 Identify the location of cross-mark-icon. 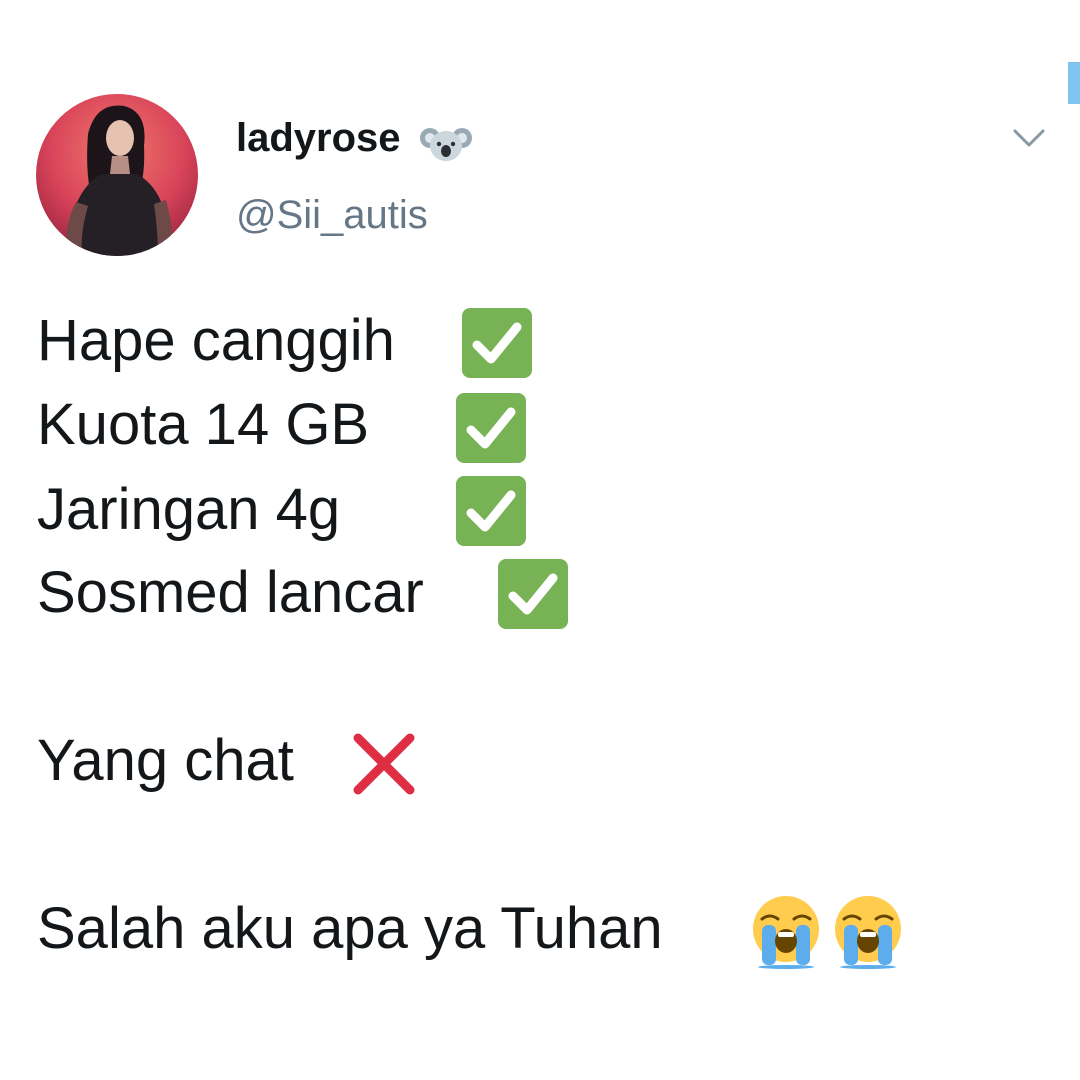
(384, 764).